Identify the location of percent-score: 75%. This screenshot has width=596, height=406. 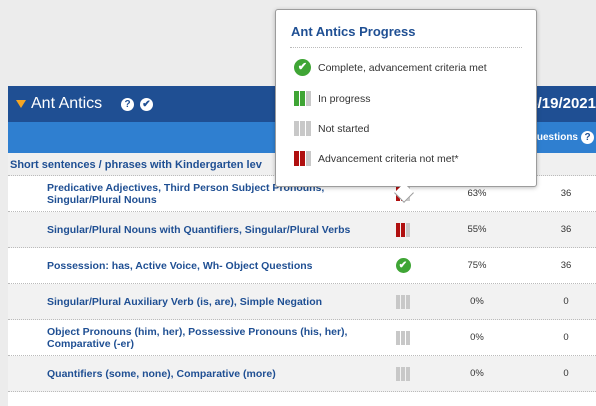
(477, 265).